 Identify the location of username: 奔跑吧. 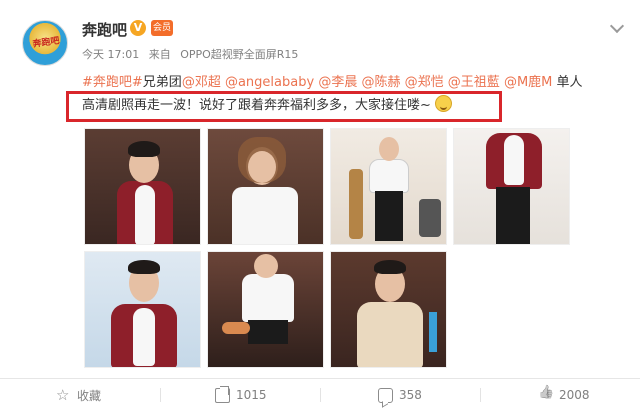
(104, 29).